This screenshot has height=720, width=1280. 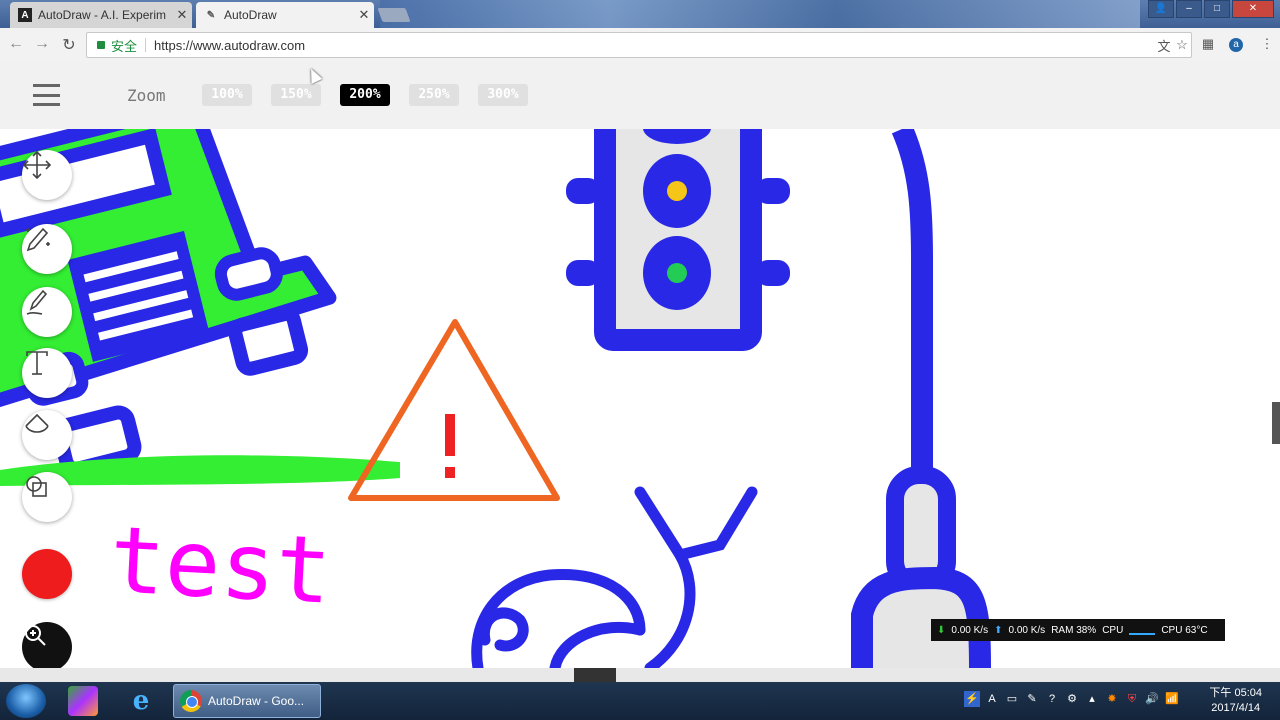 I want to click on zoom-250-button: 250%, so click(x=434, y=95).